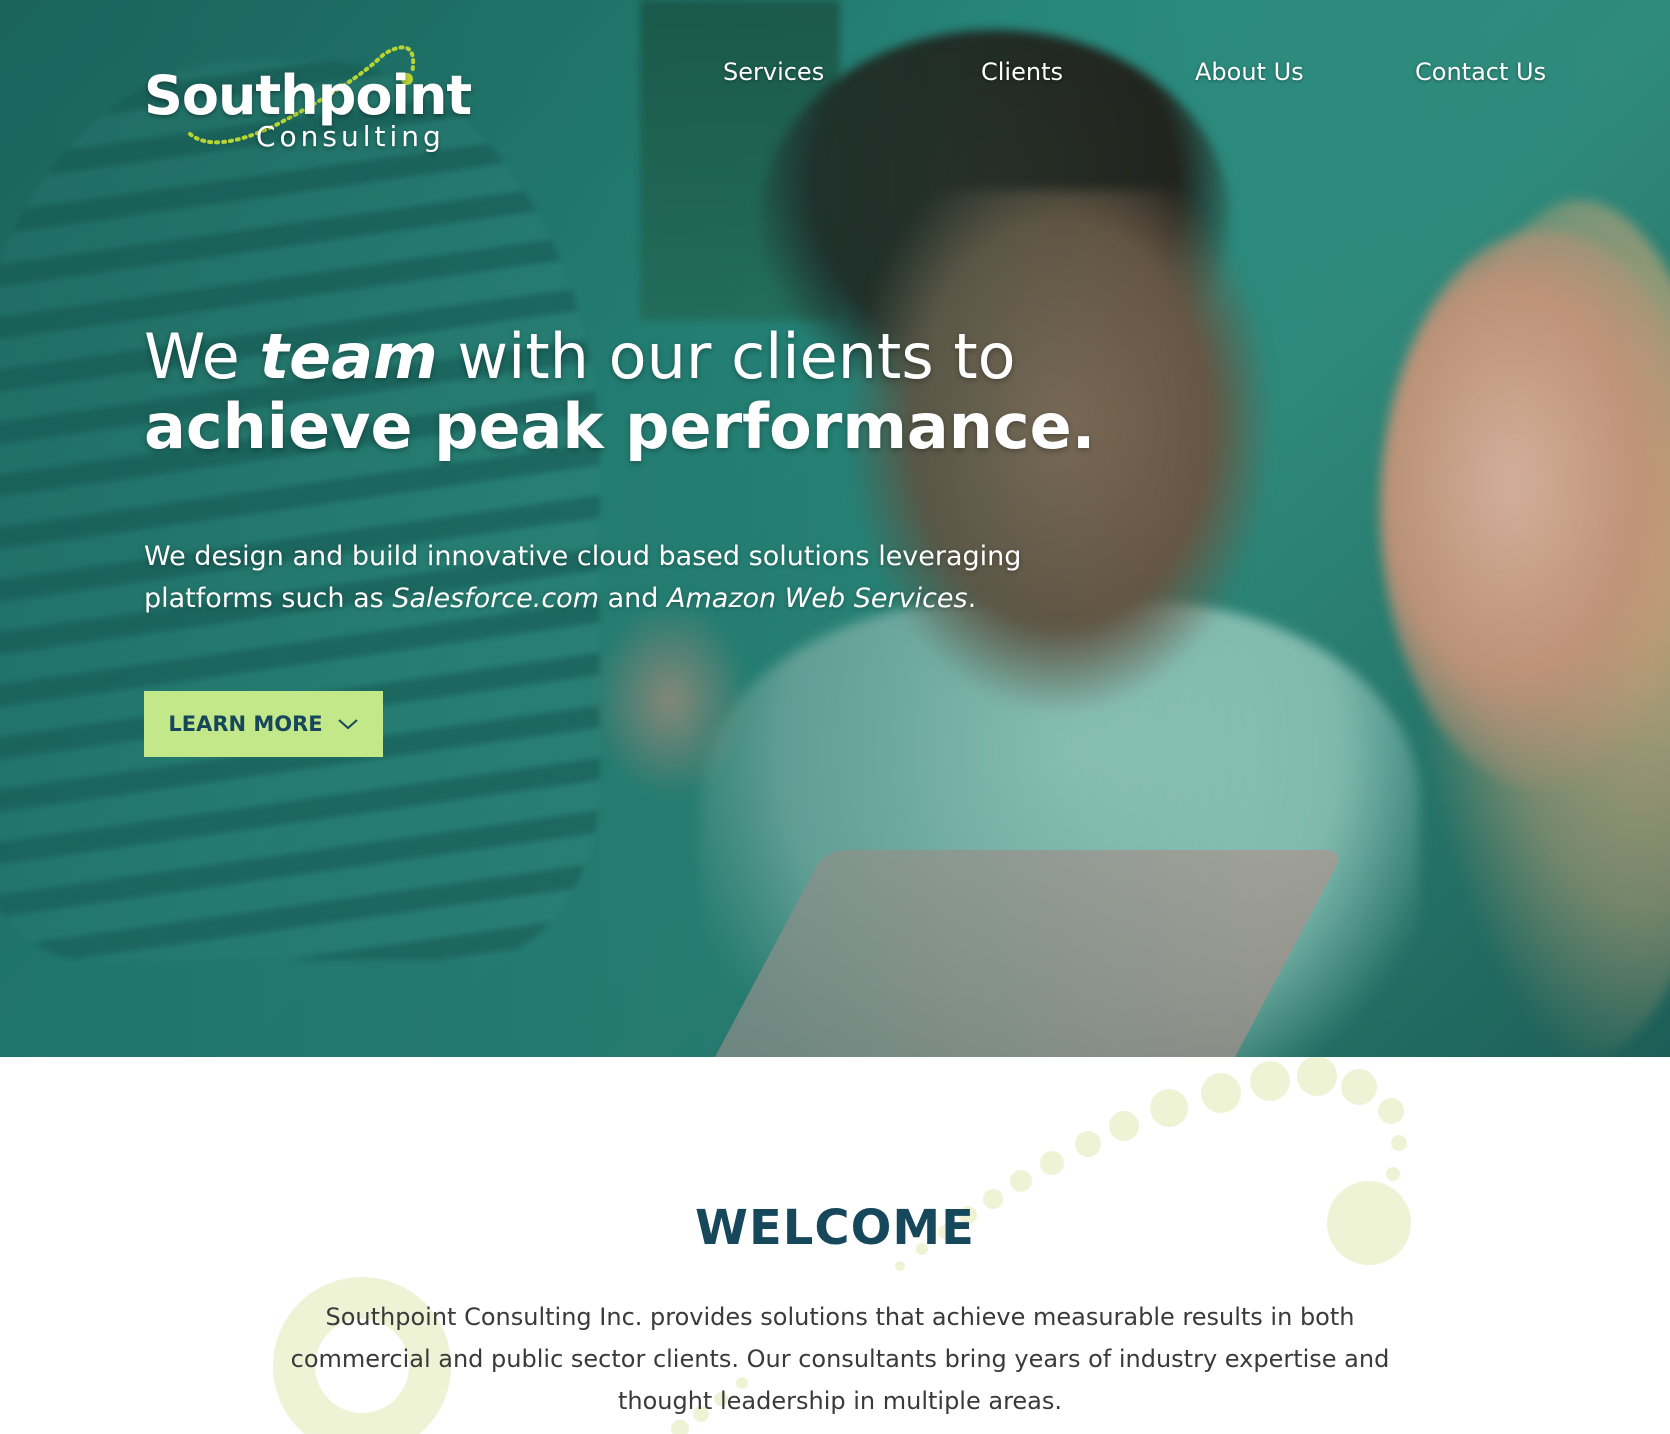  Describe the element at coordinates (496, 598) in the screenshot. I see `hero-subtext-salesforce: Salesforce.com` at that location.